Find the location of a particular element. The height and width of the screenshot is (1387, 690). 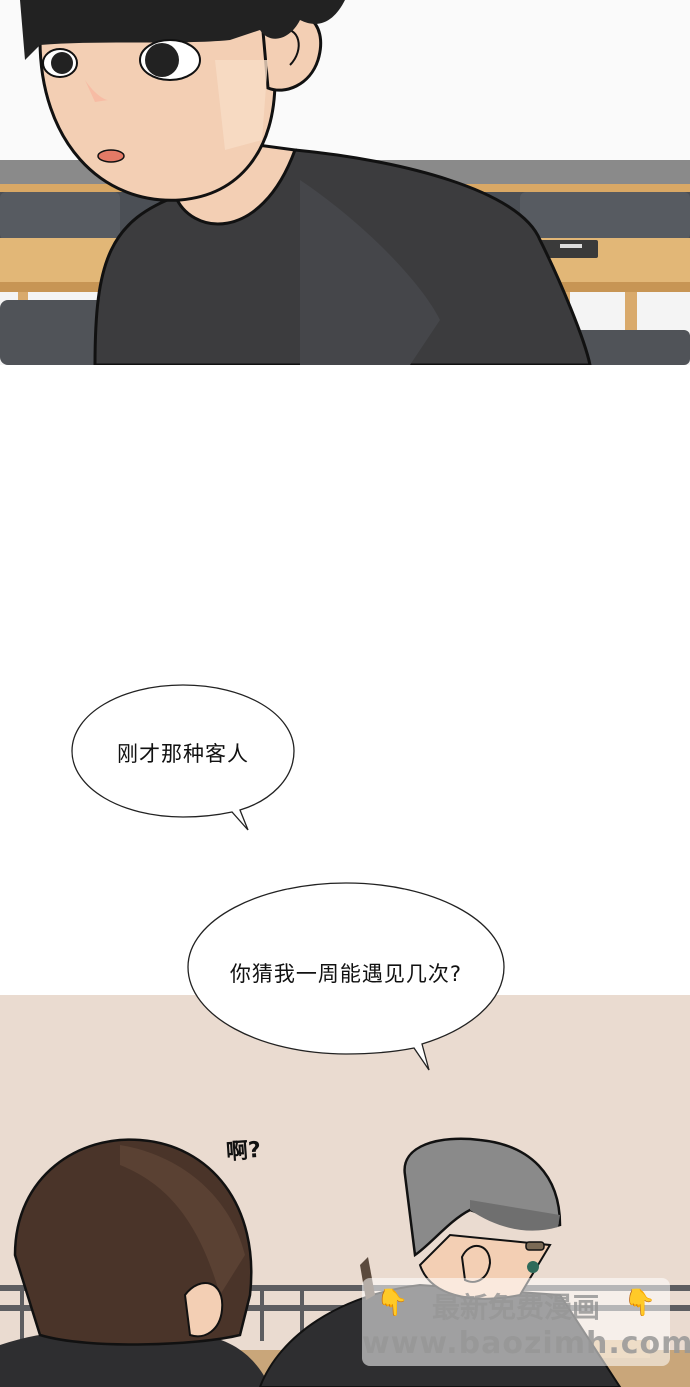

watermark-url: www.baozimh.com is located at coordinates (526, 1343).